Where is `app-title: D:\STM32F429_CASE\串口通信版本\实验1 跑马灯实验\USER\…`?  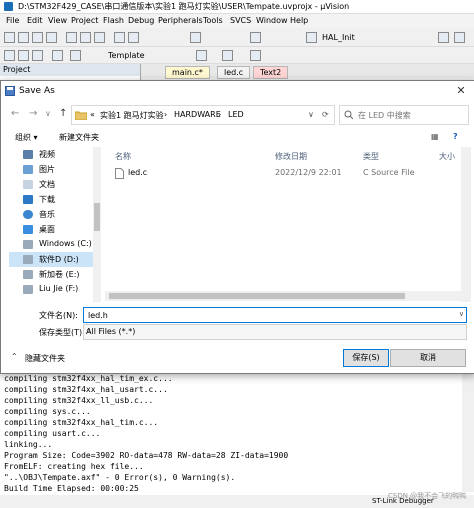 app-title: D:\STM32F429_CASE\串口通信版本\实验1 跑马灯实验\USER\… is located at coordinates (184, 6).